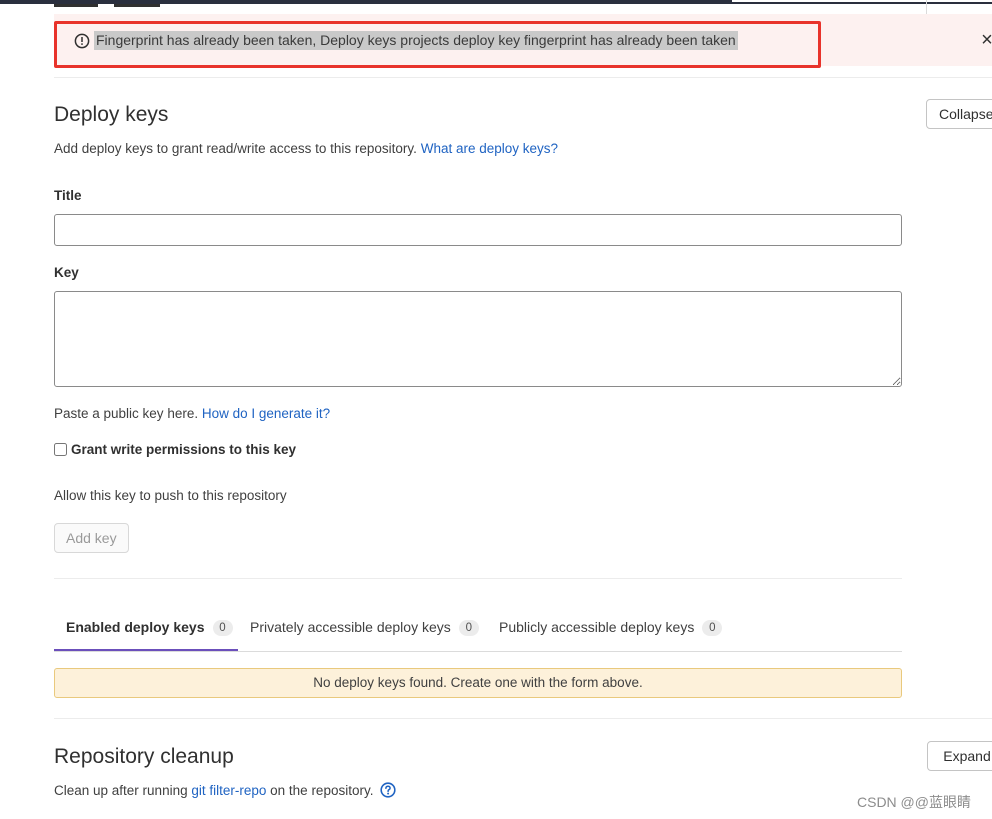 The height and width of the screenshot is (819, 992). I want to click on close-icon: ×, so click(985, 40).